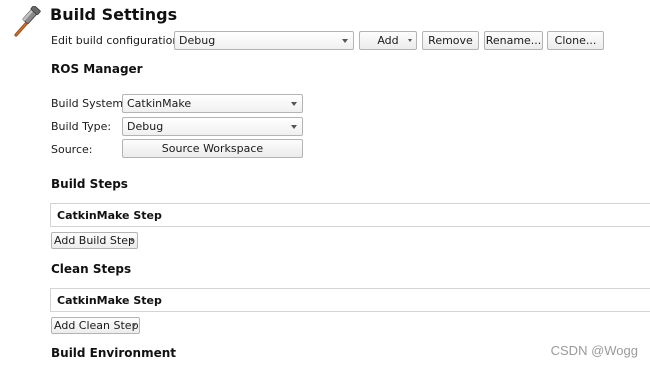  What do you see at coordinates (264, 40) in the screenshot?
I see `build-config-select: Debug` at bounding box center [264, 40].